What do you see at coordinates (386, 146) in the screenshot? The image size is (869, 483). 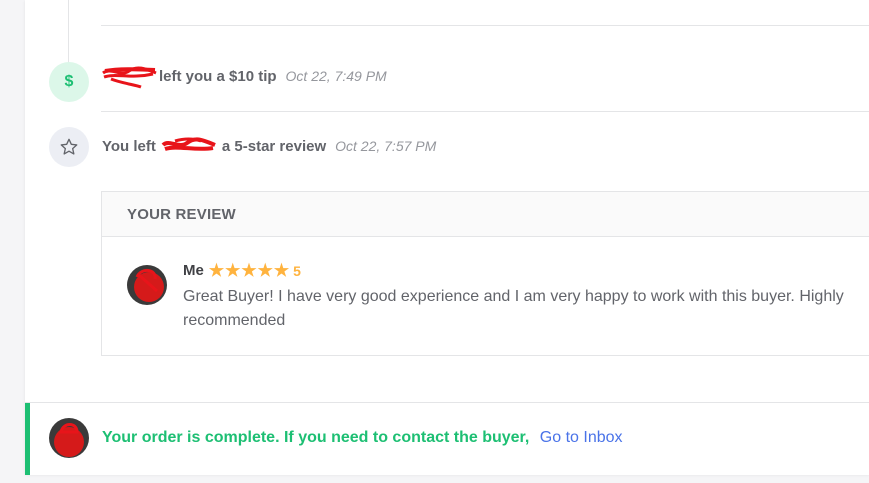 I see `review-event-time: Oct 22, 7:57 PM` at bounding box center [386, 146].